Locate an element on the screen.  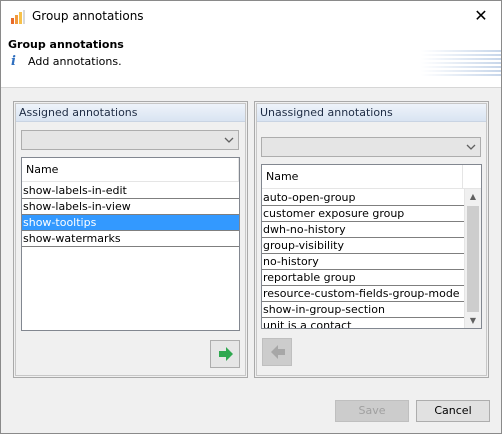
dialog-header: Group annotations i Add annotations. is located at coordinates (251, 60).